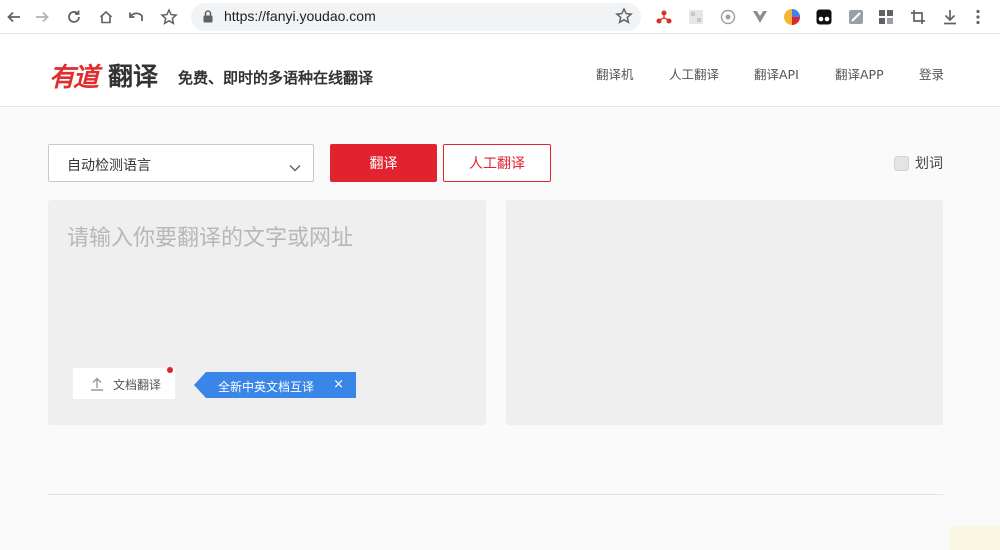 This screenshot has height=550, width=1000. I want to click on divider, so click(495, 494).